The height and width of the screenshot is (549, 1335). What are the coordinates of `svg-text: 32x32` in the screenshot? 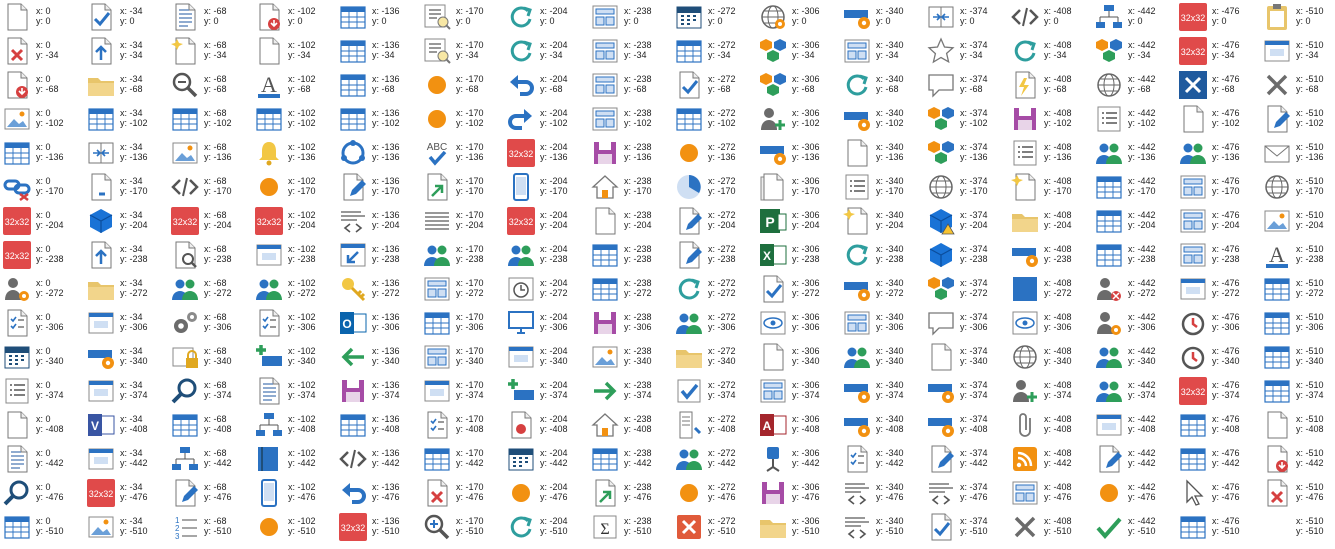 It's located at (17, 256).